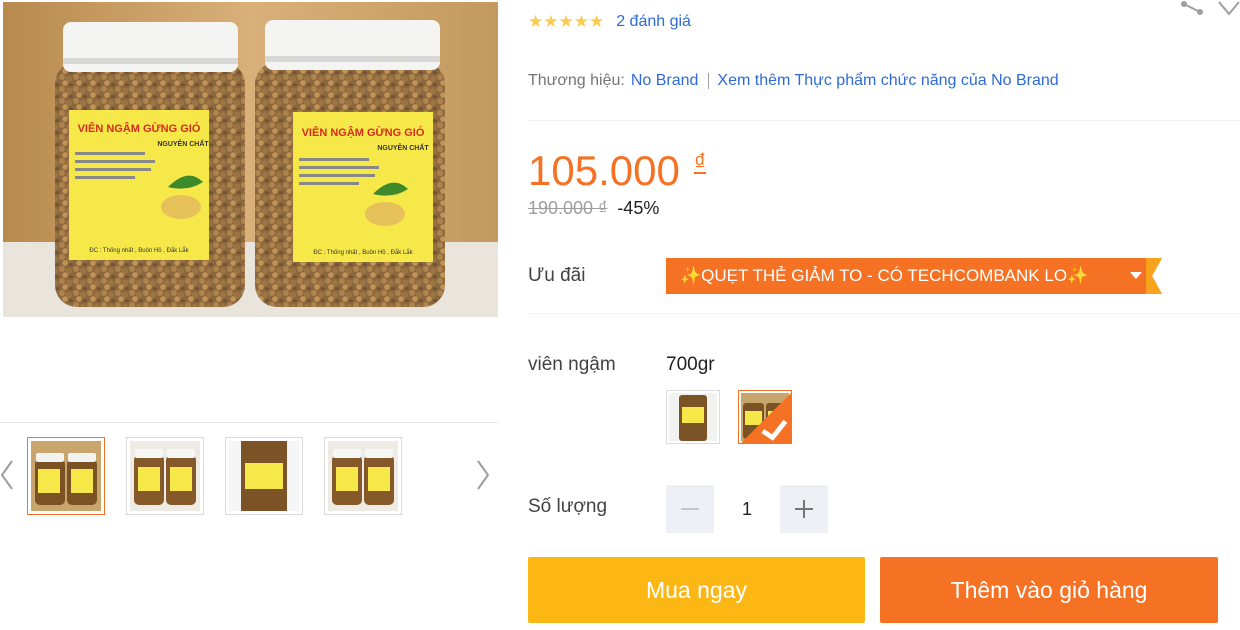  I want to click on quantity-label: Số lượng, so click(568, 506).